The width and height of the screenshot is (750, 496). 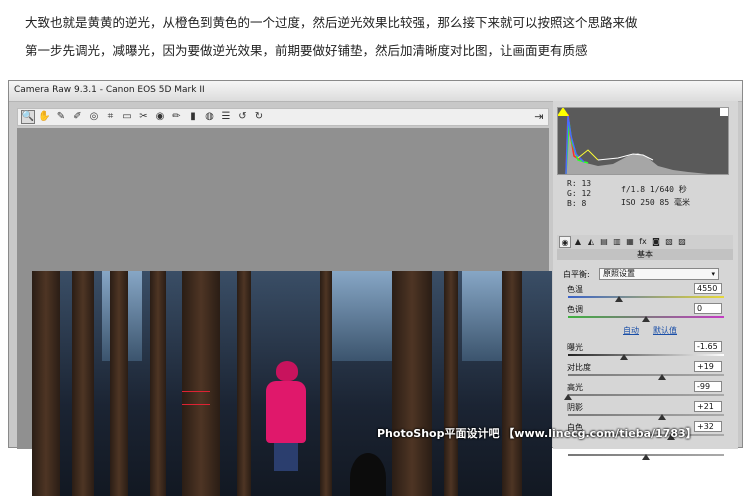 What do you see at coordinates (665, 330) in the screenshot?
I see `default-link: 默认值` at bounding box center [665, 330].